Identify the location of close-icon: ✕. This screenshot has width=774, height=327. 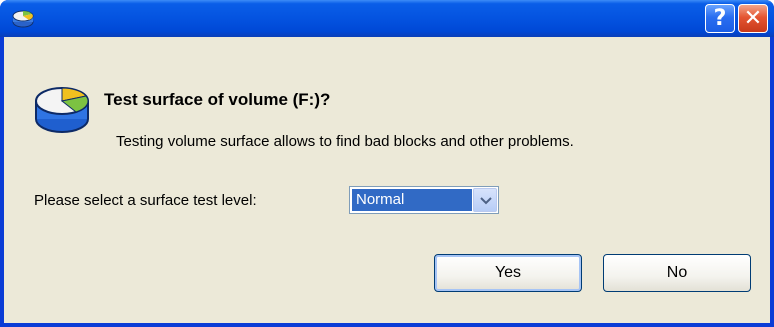
(753, 18).